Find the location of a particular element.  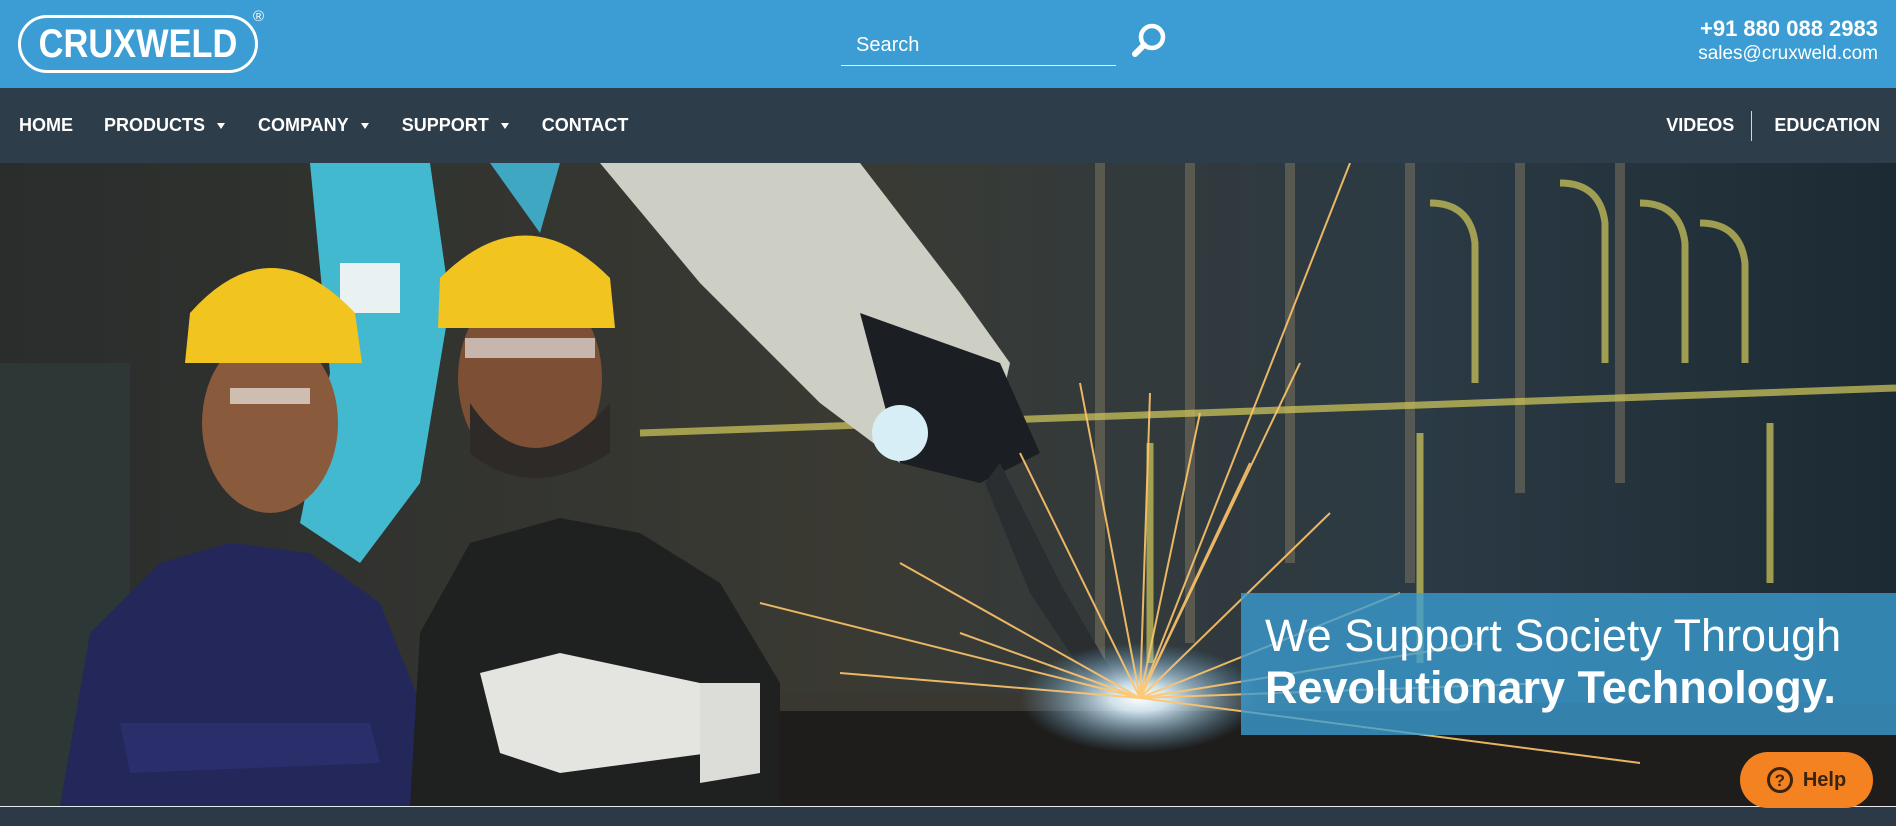

search-input is located at coordinates (978, 45).